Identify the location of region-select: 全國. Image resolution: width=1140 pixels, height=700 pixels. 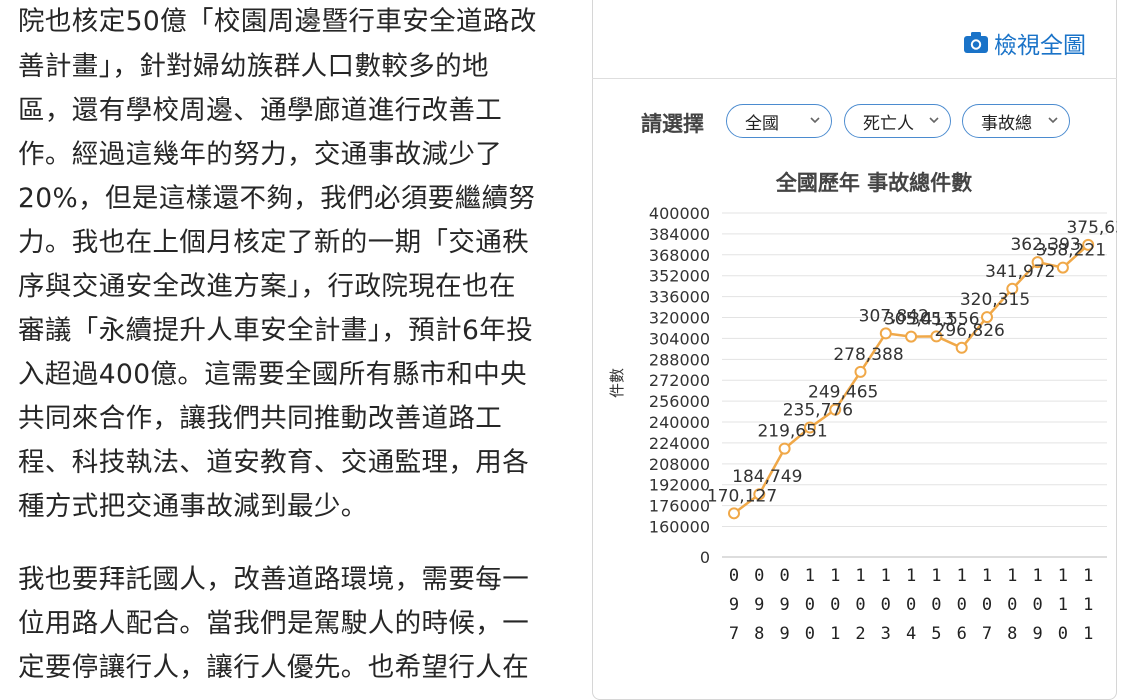
(779, 121).